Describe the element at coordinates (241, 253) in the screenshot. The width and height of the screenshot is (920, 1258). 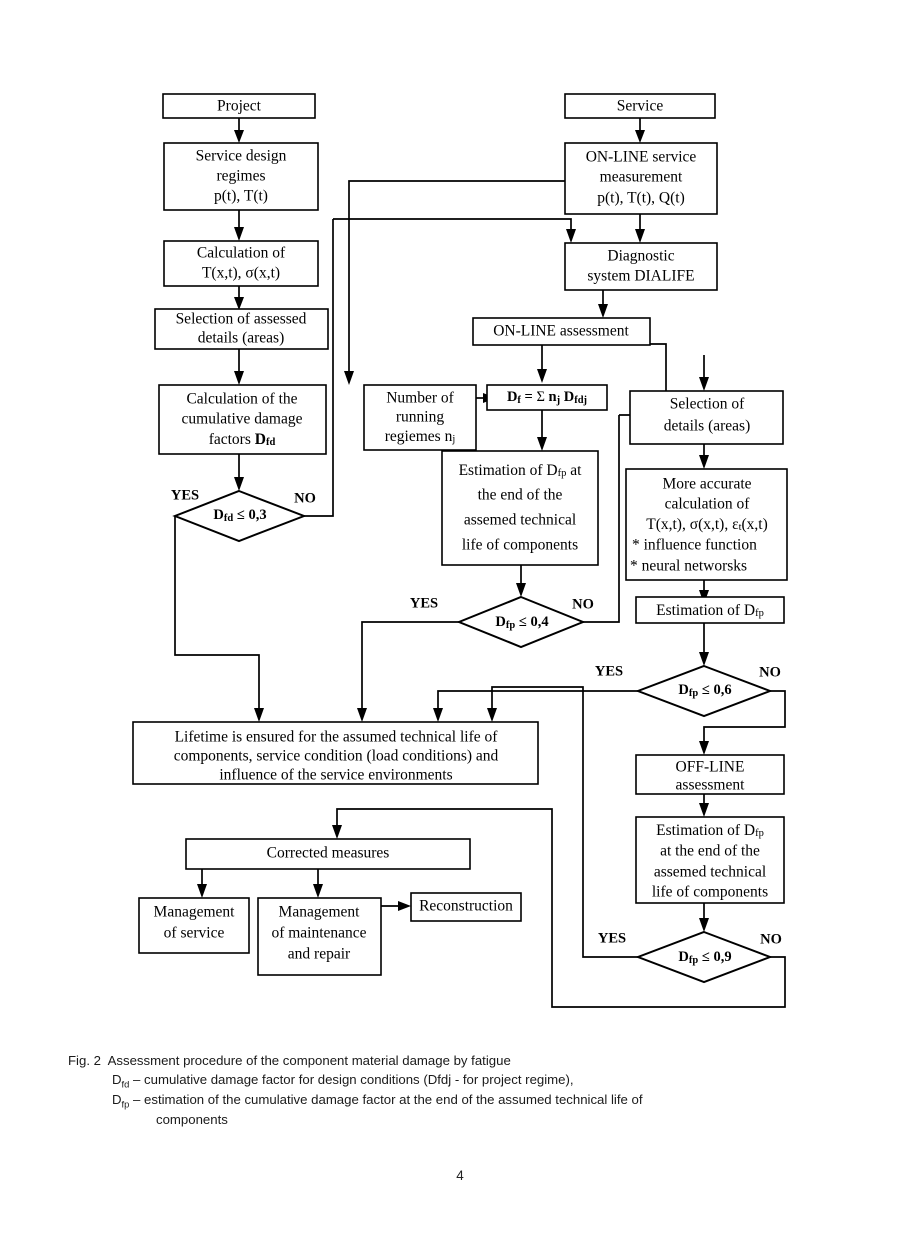
I see `calculation-line1: Calculation of` at that location.